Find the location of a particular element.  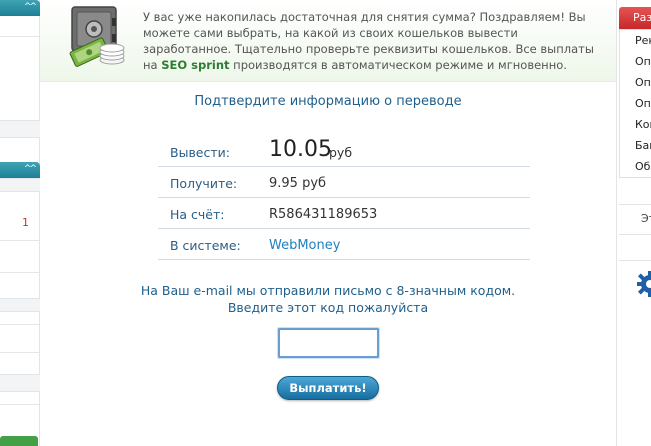

right-menu-item: Рек is located at coordinates (635, 40).